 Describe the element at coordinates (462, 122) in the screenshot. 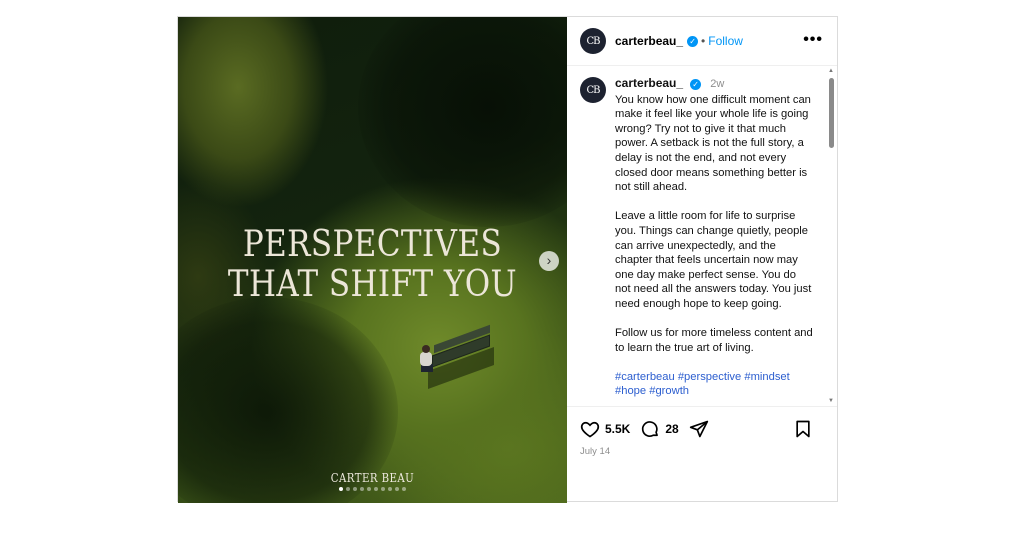

I see `tree-shadow-top` at that location.